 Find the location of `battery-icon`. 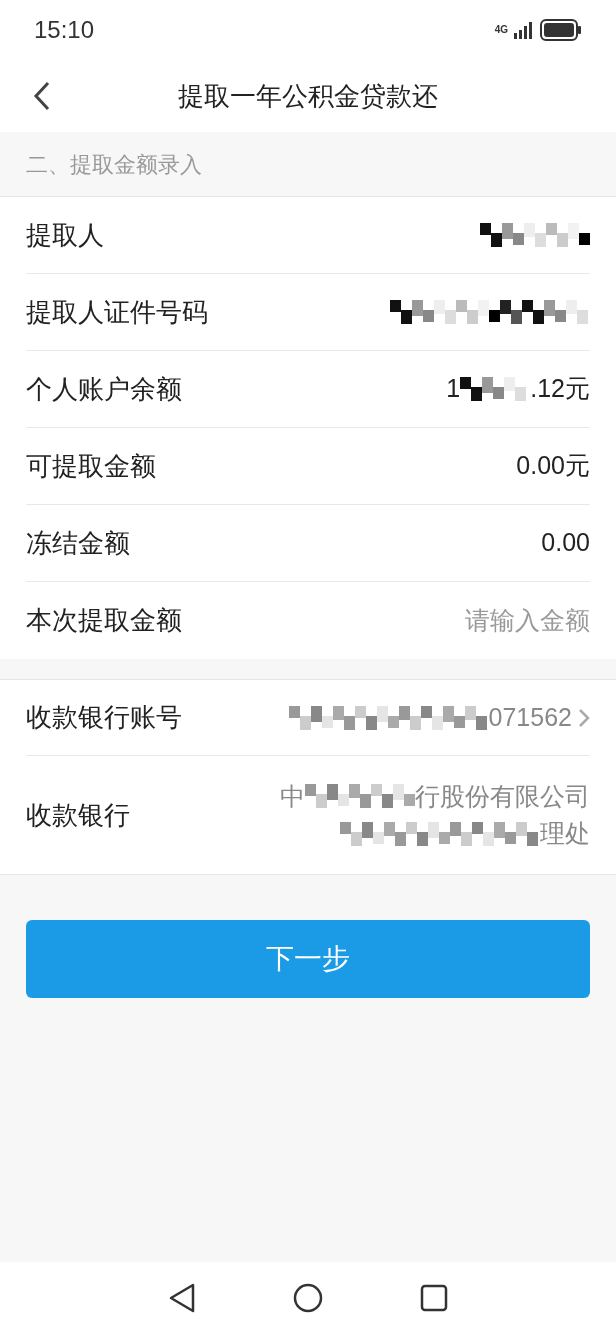

battery-icon is located at coordinates (561, 30).